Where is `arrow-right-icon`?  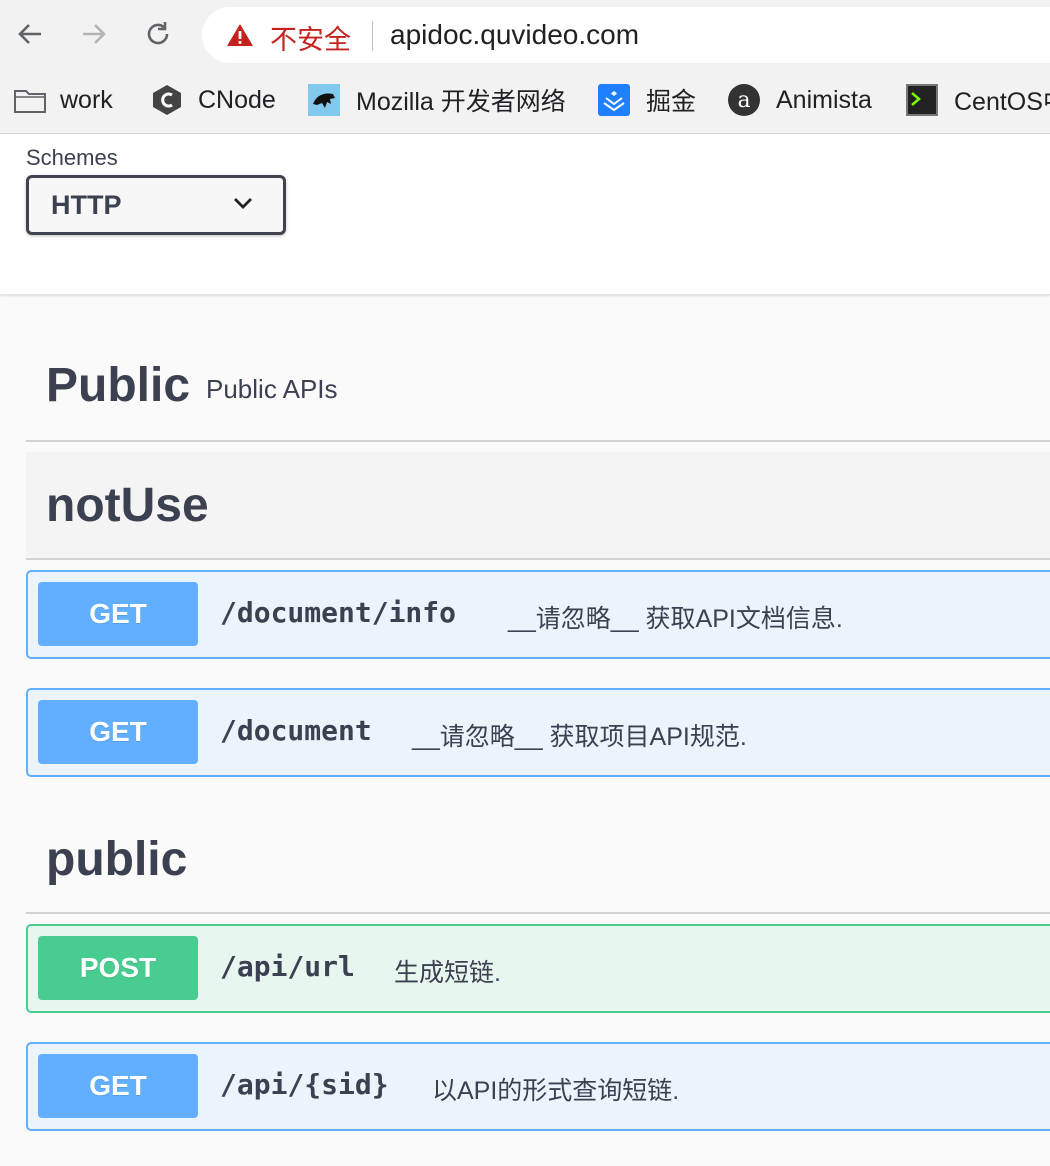
arrow-right-icon is located at coordinates (94, 34).